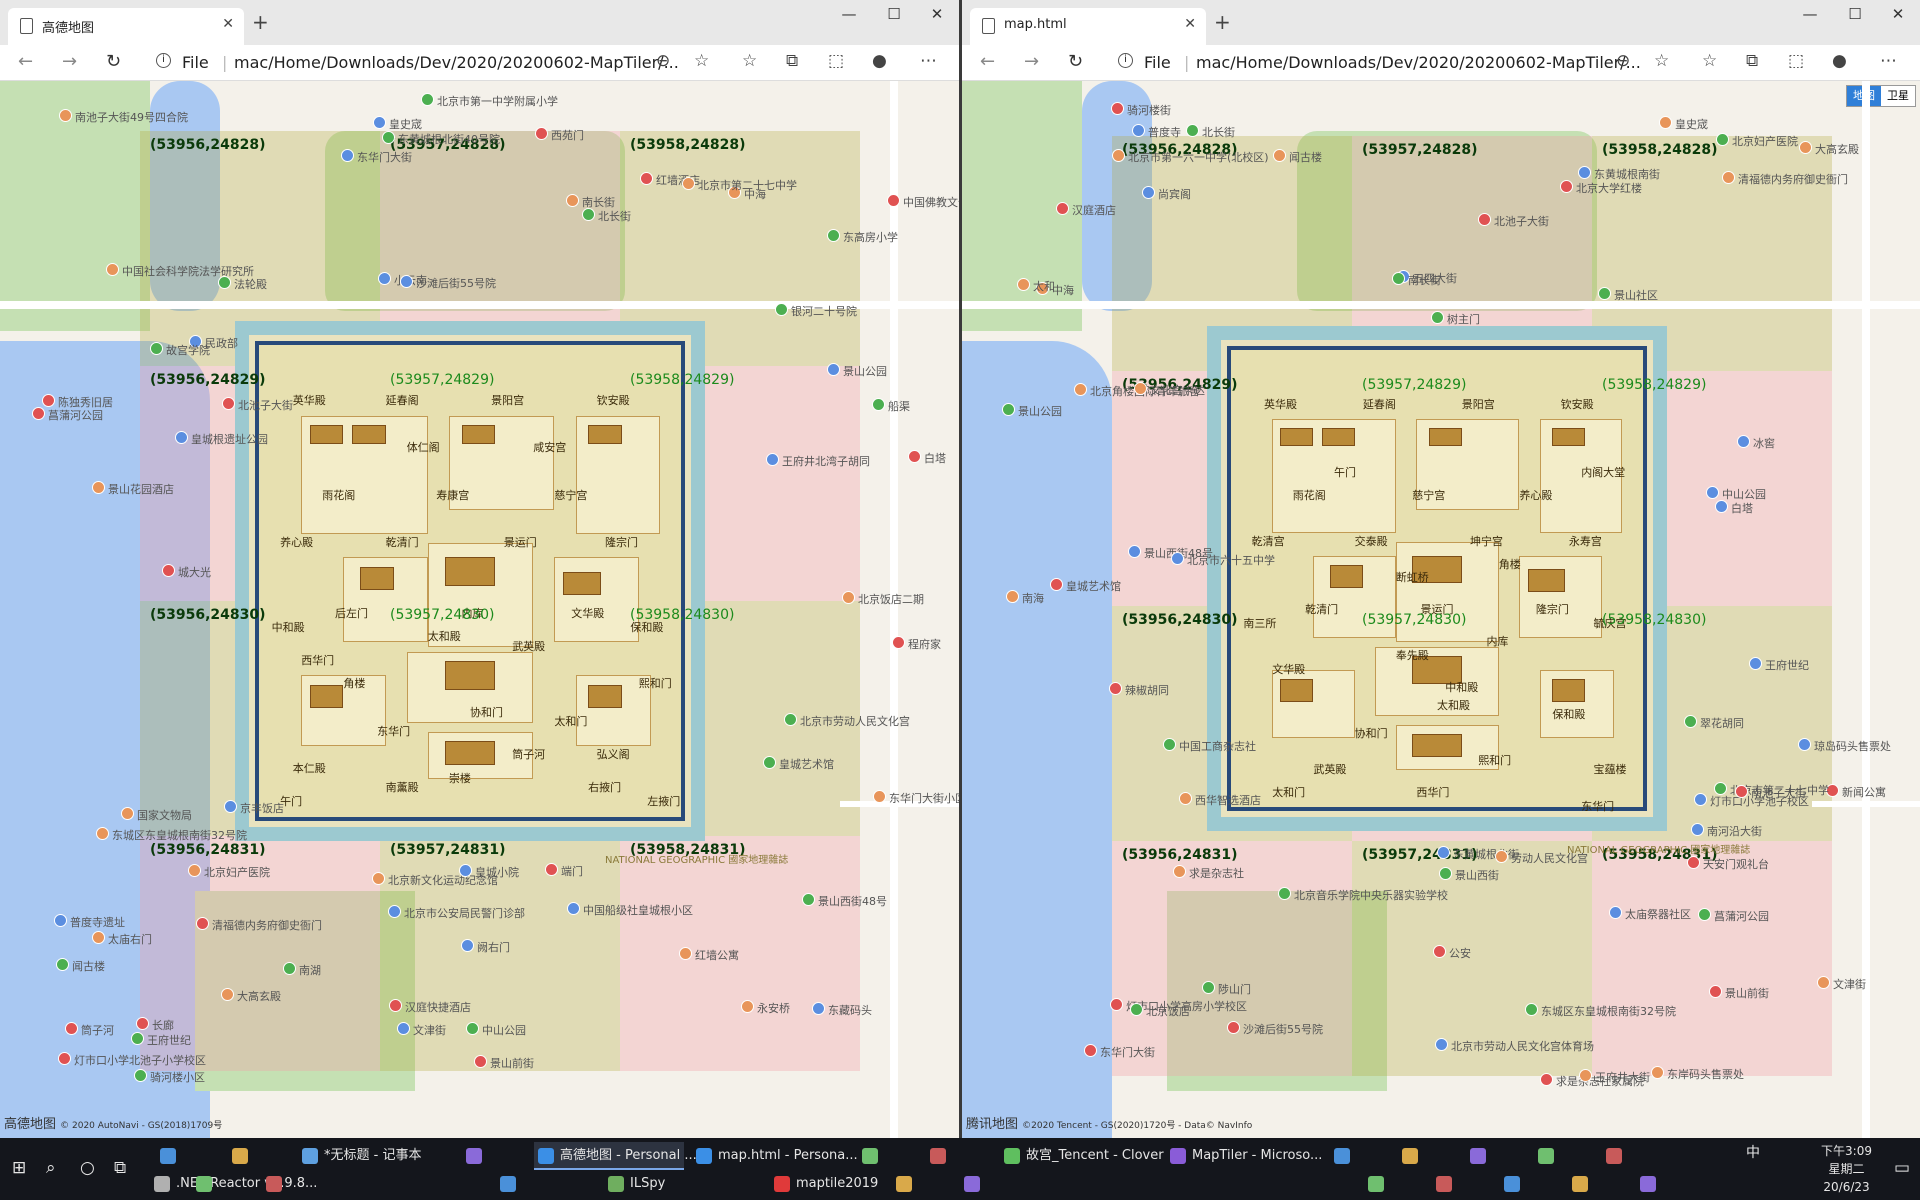 The image size is (1920, 1200). What do you see at coordinates (855, 721) in the screenshot?
I see `place-label: 北京市劳动人民文化宫` at bounding box center [855, 721].